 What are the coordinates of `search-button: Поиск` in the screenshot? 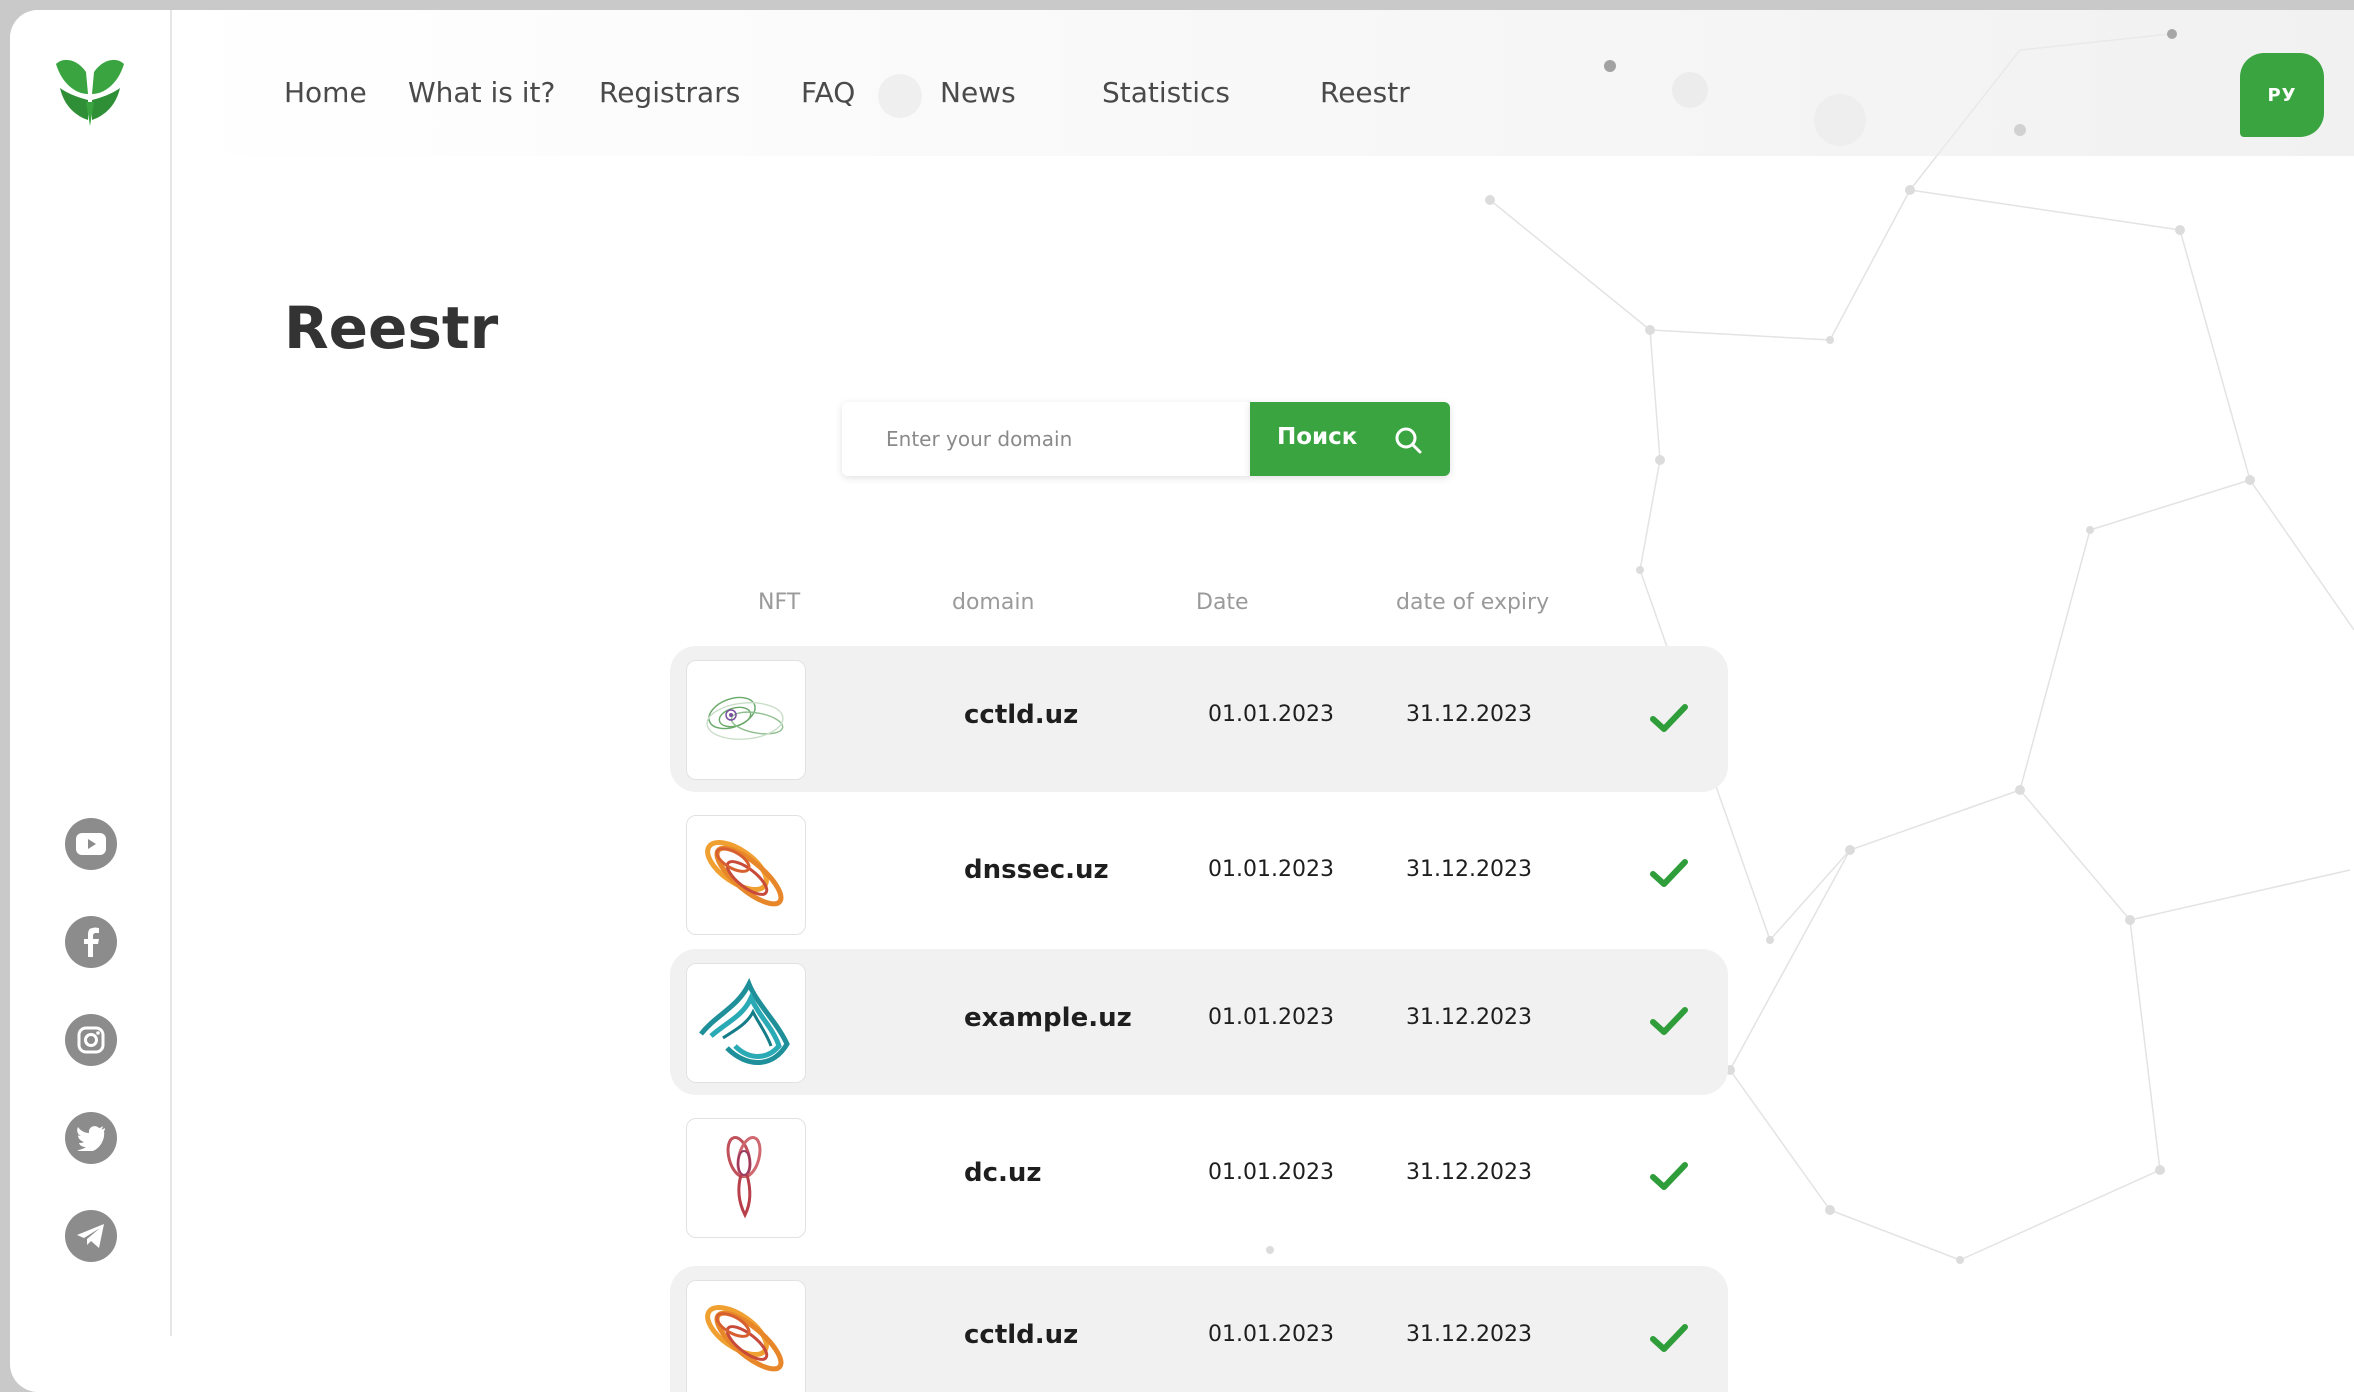 It's located at (1350, 439).